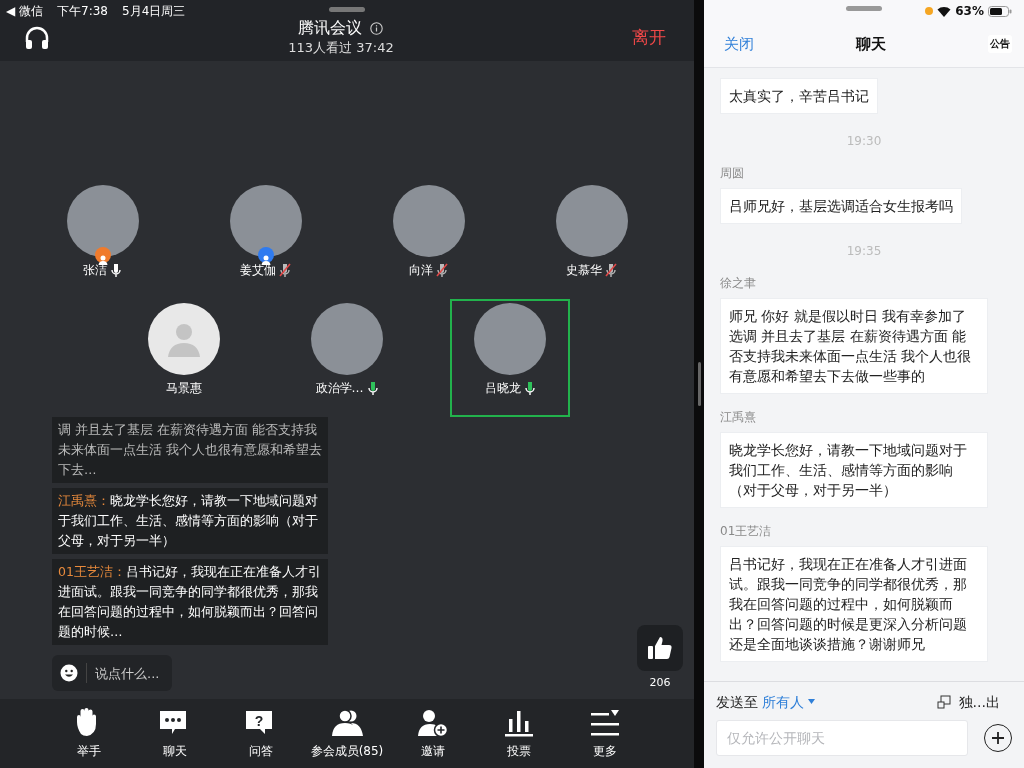  I want to click on meeting-title: 腾讯会议, so click(330, 28).